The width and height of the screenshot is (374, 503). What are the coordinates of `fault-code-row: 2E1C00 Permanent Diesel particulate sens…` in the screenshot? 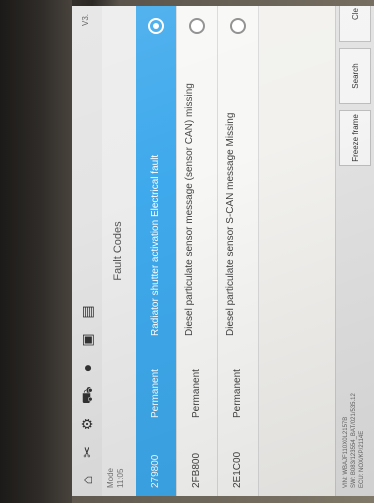 It's located at (238, 251).